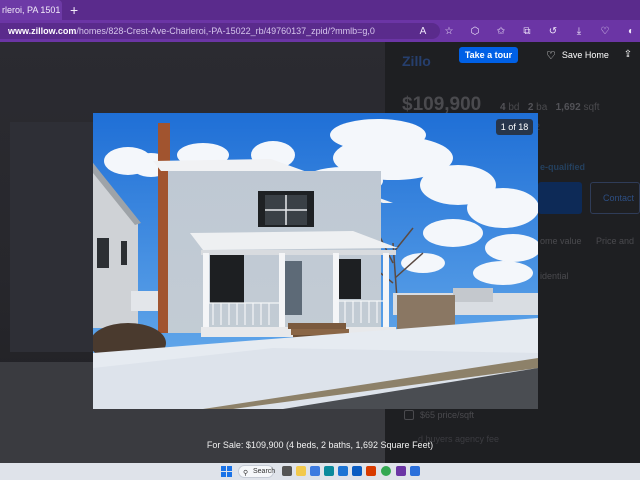  I want to click on search-icon: ⚲, so click(246, 473).